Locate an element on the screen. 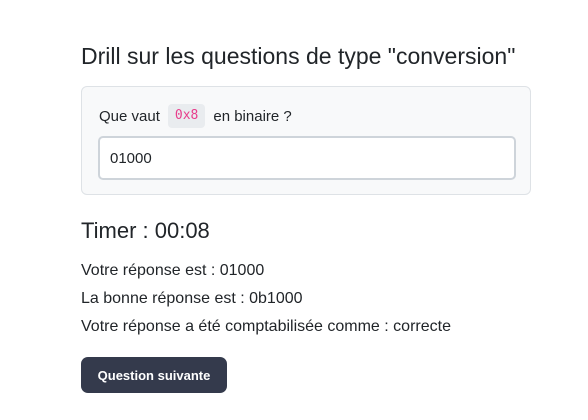 The image size is (588, 420). correct-answer-text: La bonne réponse est : 0b1000 is located at coordinates (192, 298).